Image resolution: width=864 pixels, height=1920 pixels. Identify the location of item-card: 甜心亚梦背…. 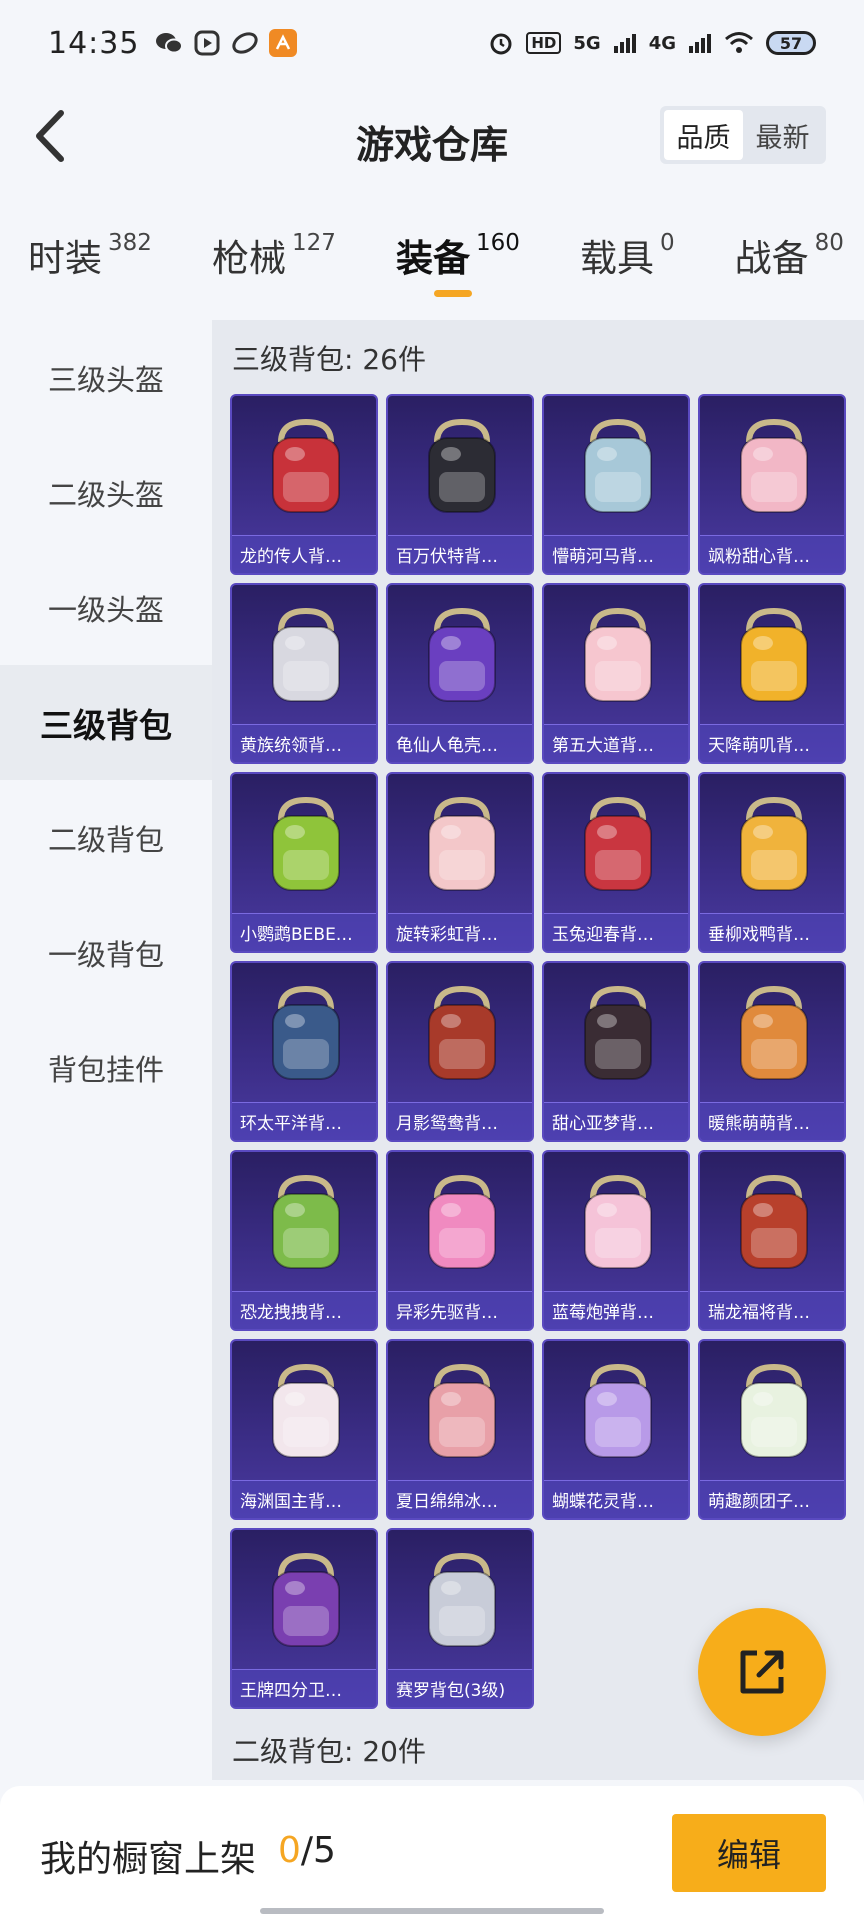
(616, 1051).